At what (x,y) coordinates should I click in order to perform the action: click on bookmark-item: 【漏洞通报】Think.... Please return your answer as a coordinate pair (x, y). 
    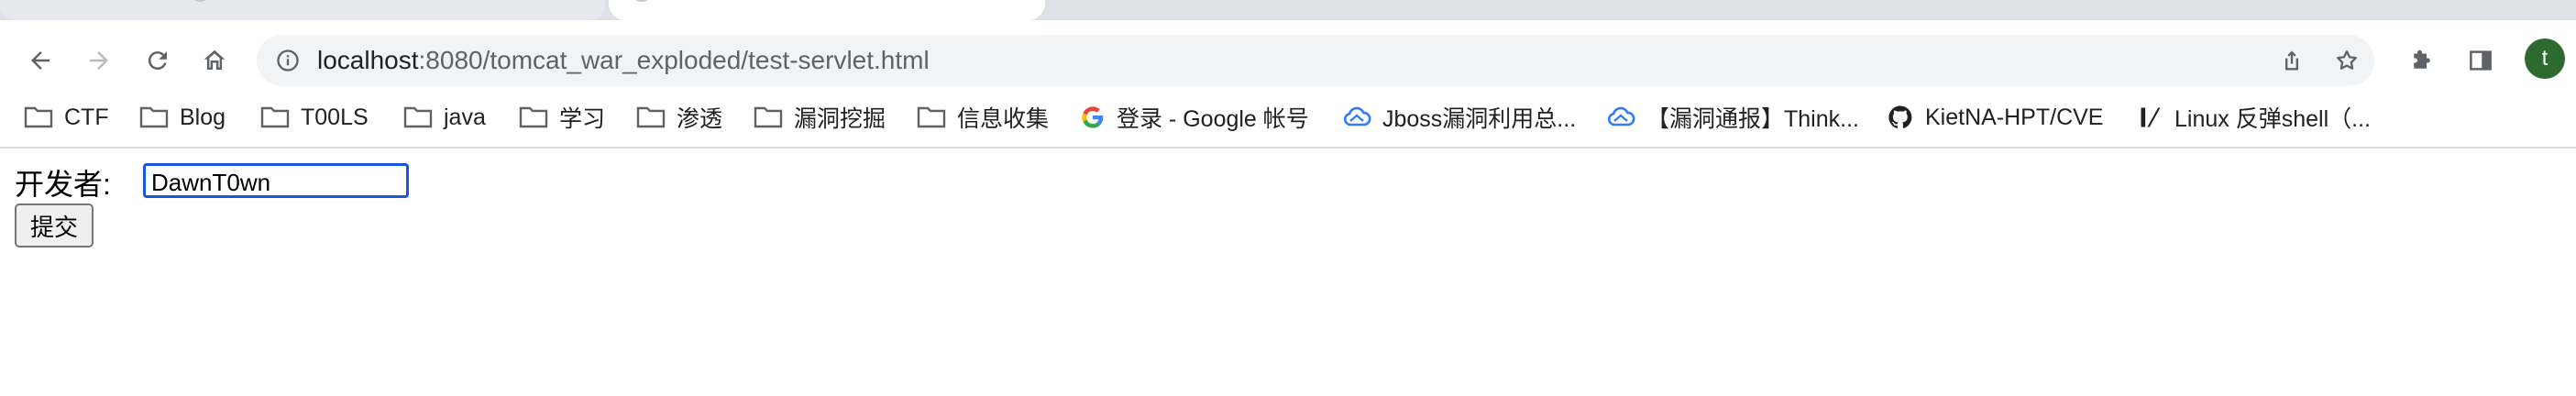
    Looking at the image, I should click on (1732, 117).